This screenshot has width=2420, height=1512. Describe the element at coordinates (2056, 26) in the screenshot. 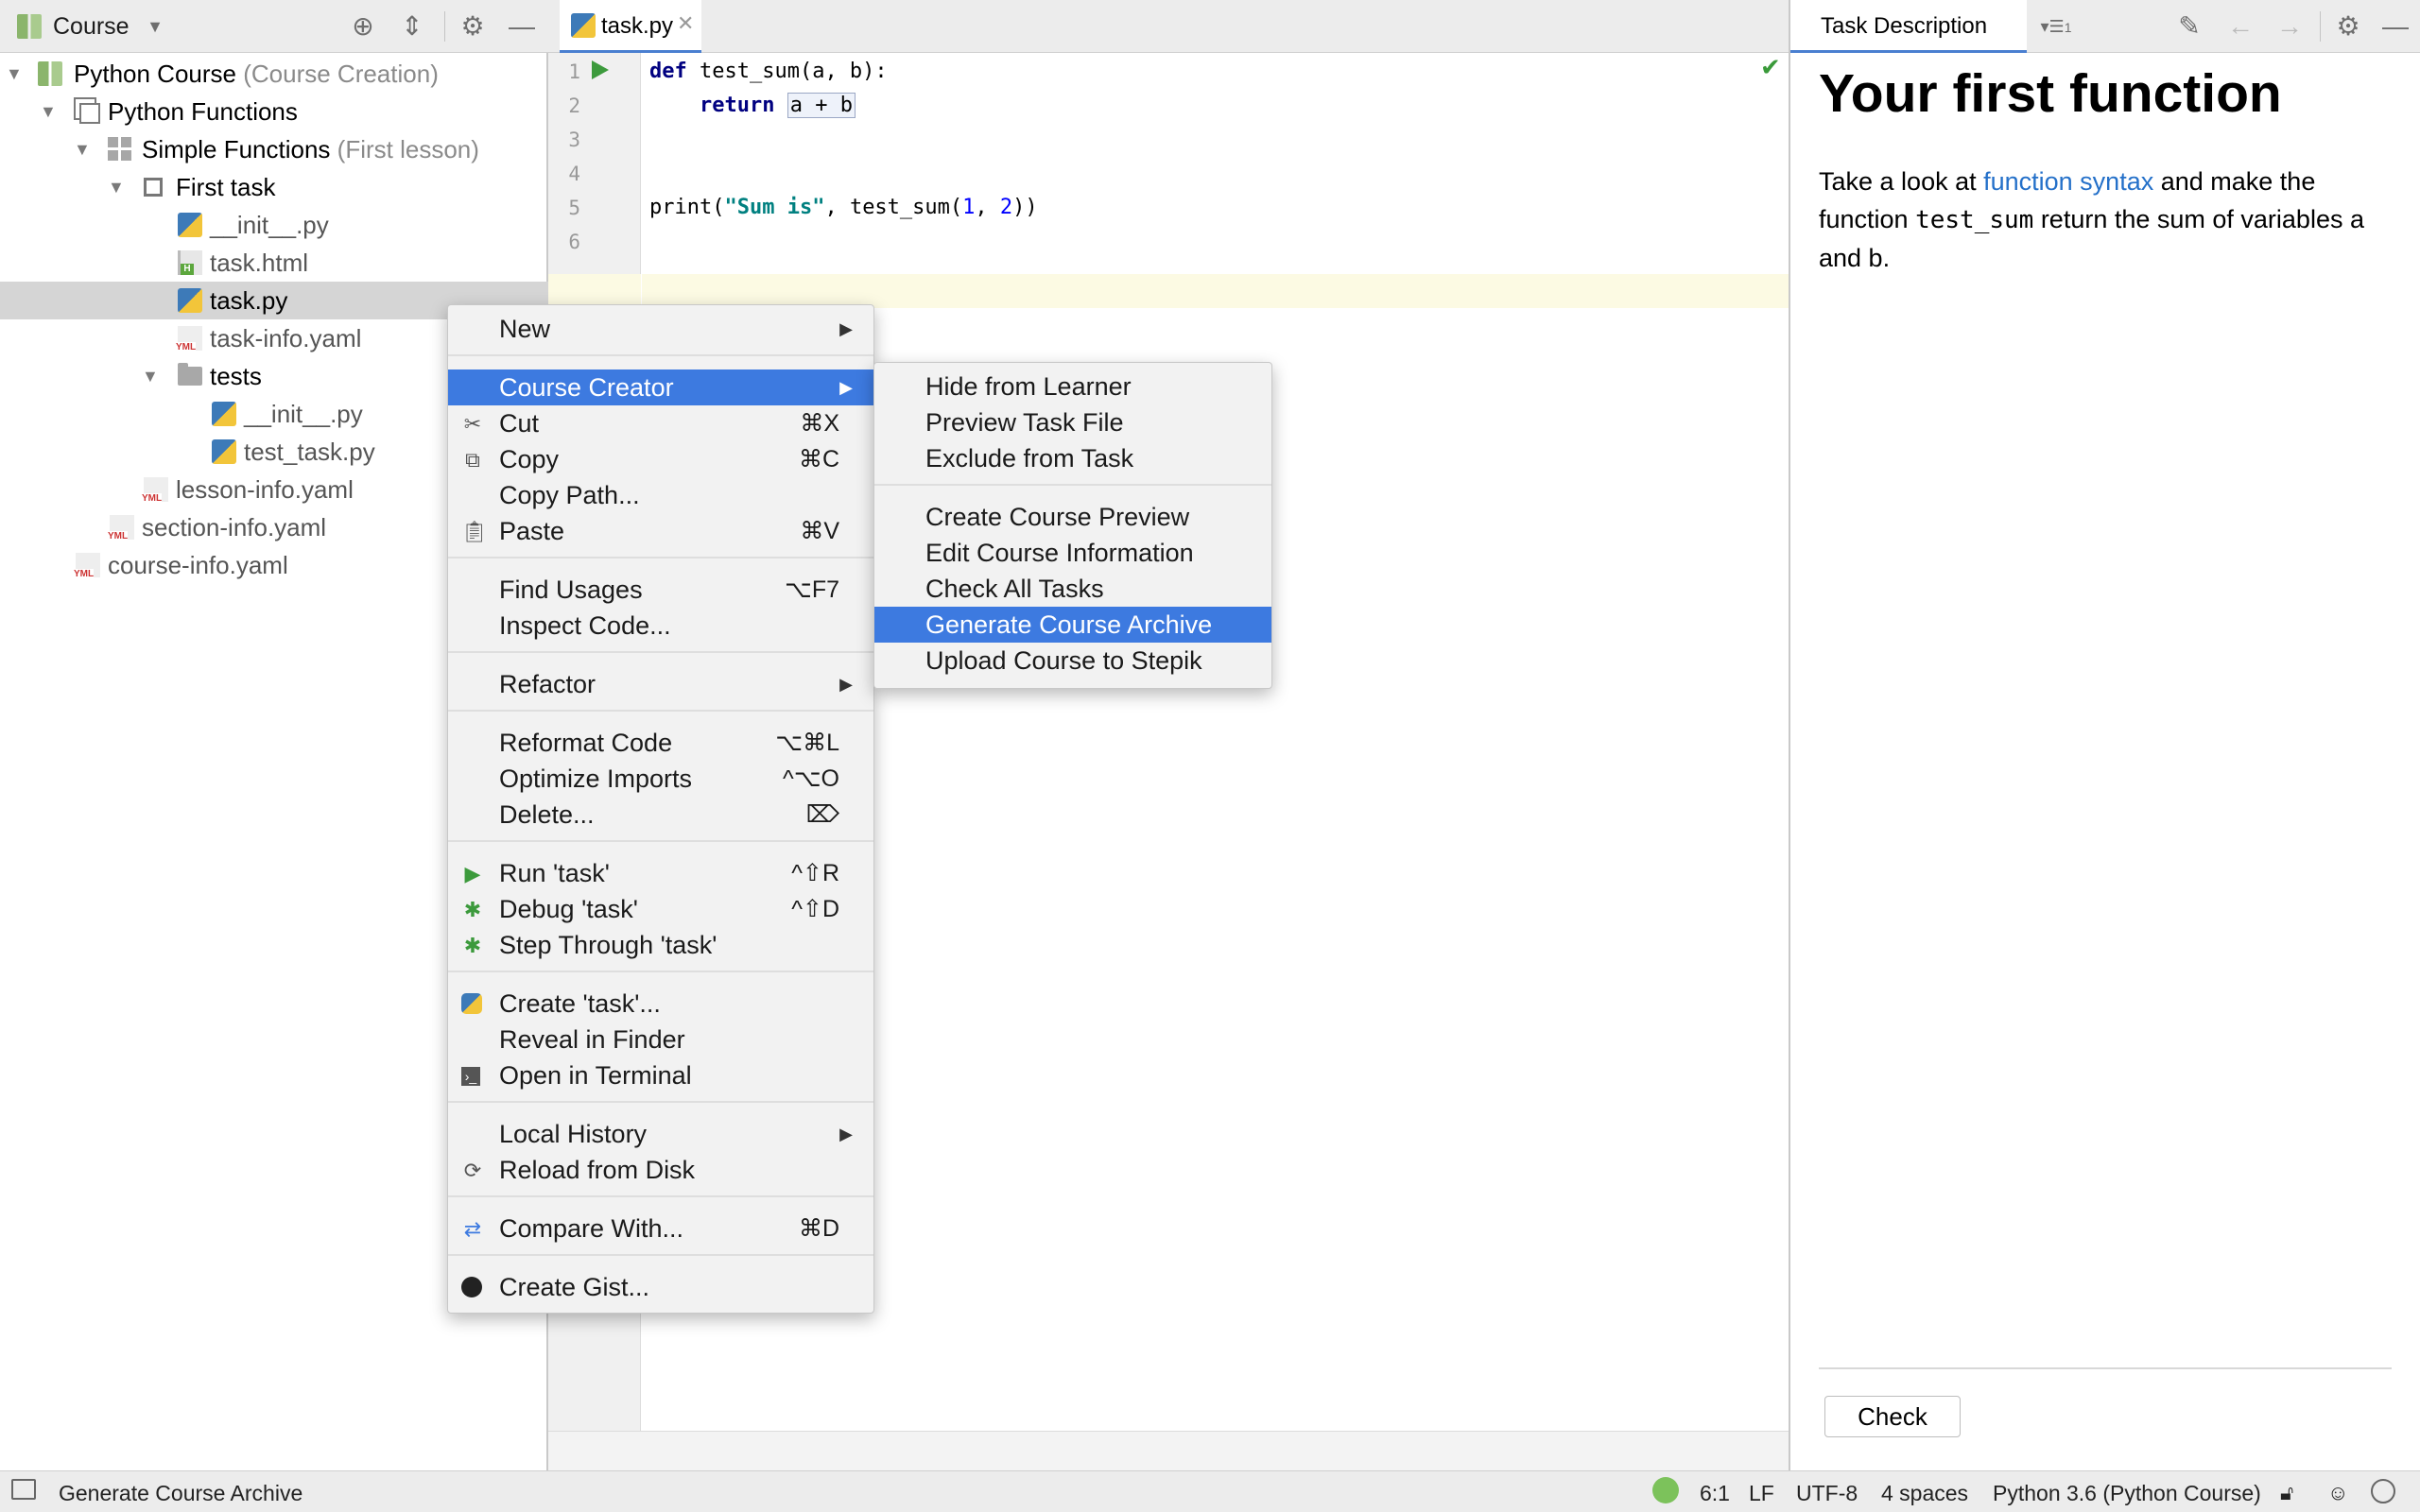

I see `task-list-icon: ▾☰1` at that location.